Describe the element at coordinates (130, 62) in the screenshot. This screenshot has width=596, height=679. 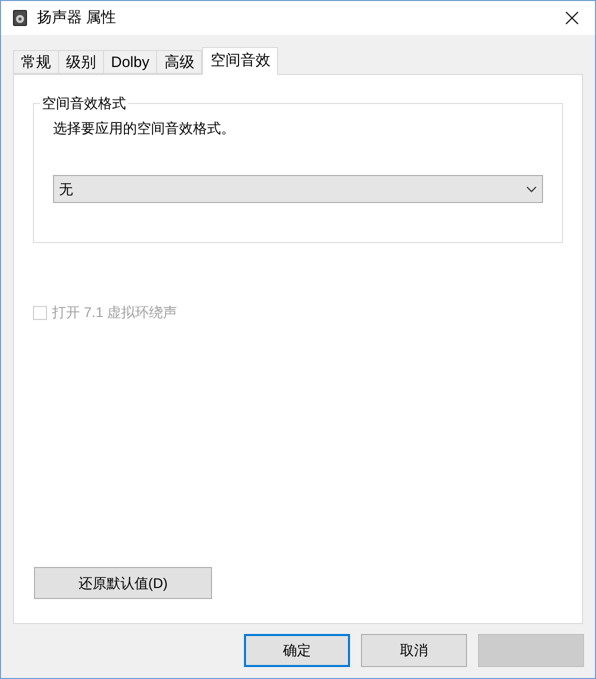
I see `tab: Dolby` at that location.